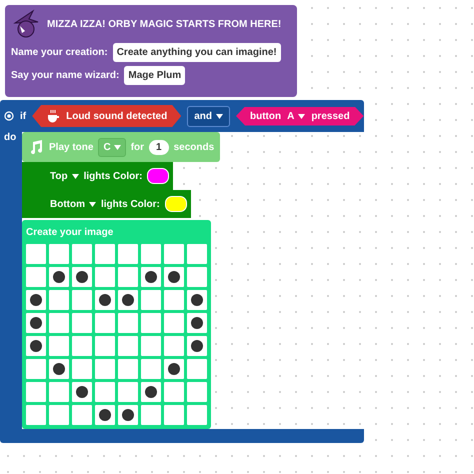  Describe the element at coordinates (137, 147) in the screenshot. I see `block-label: for` at that location.